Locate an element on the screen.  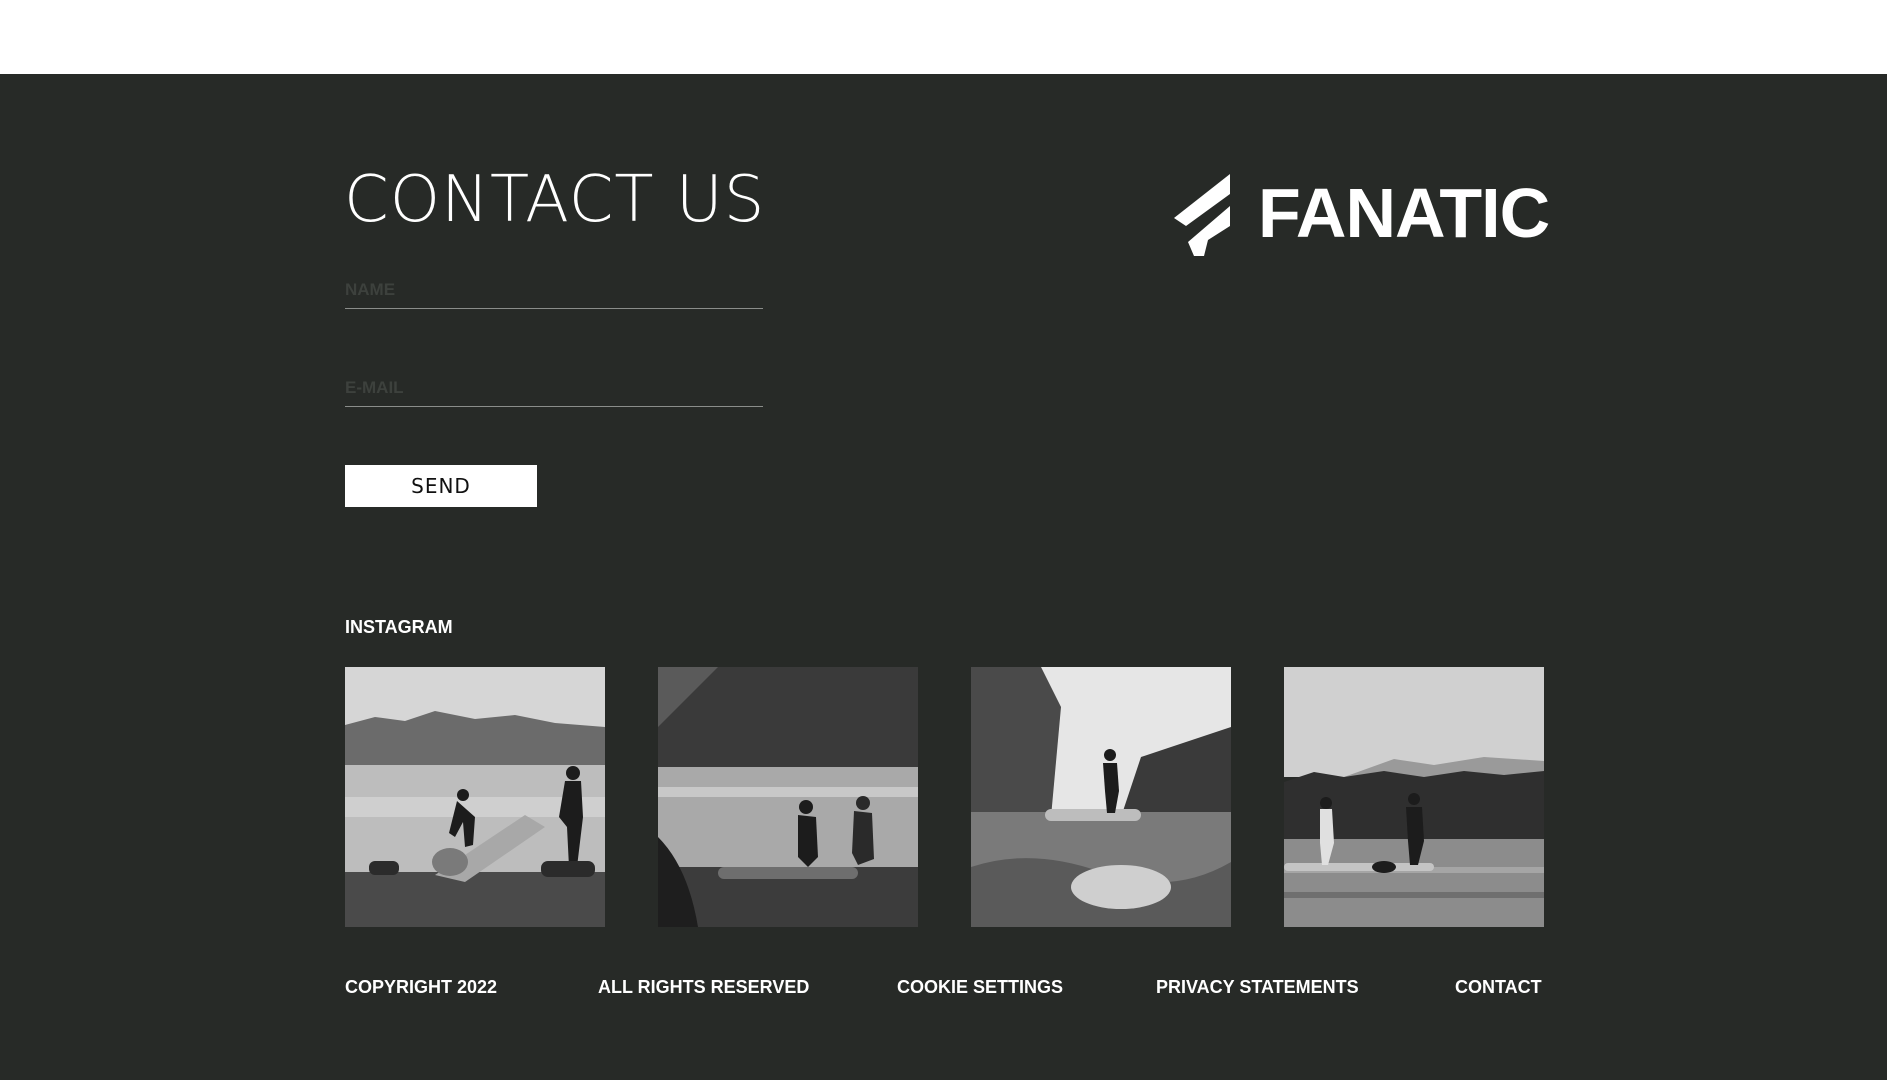
name-field is located at coordinates (554, 290).